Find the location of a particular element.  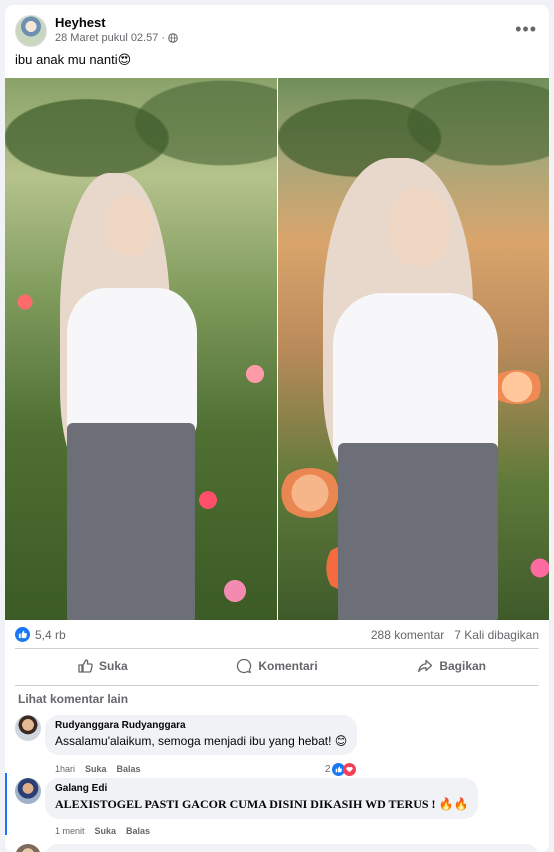

comment-meta: 1hari Suka Balas is located at coordinates (98, 769).